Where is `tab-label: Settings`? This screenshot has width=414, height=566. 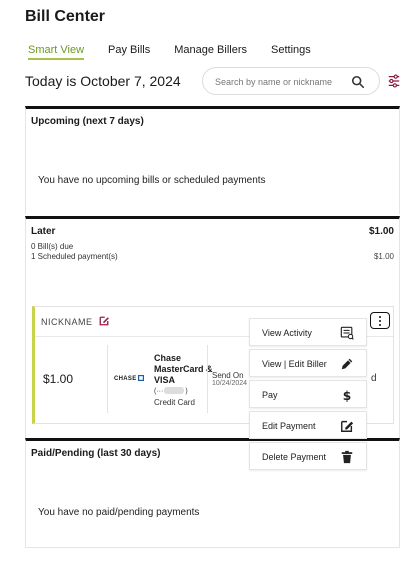
tab-label: Settings is located at coordinates (291, 50).